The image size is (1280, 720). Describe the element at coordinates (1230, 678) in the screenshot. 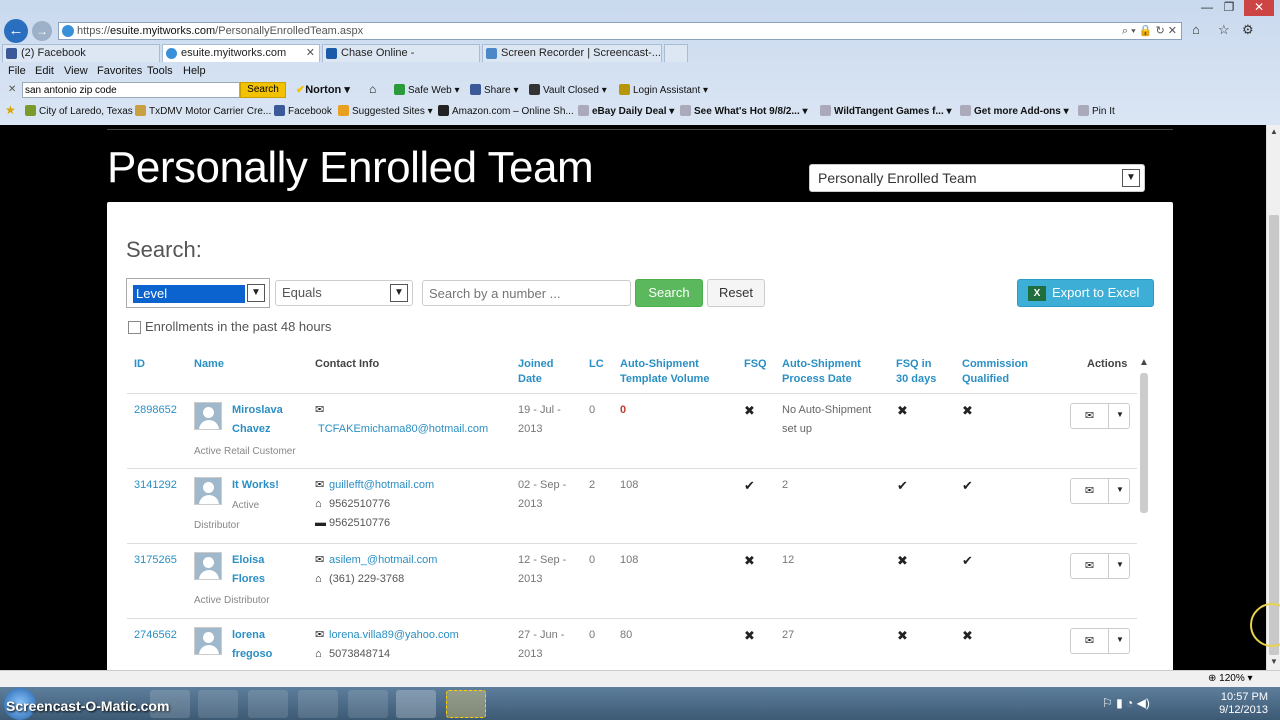

I see `zoom-control: ⊕ 120% ▾` at that location.